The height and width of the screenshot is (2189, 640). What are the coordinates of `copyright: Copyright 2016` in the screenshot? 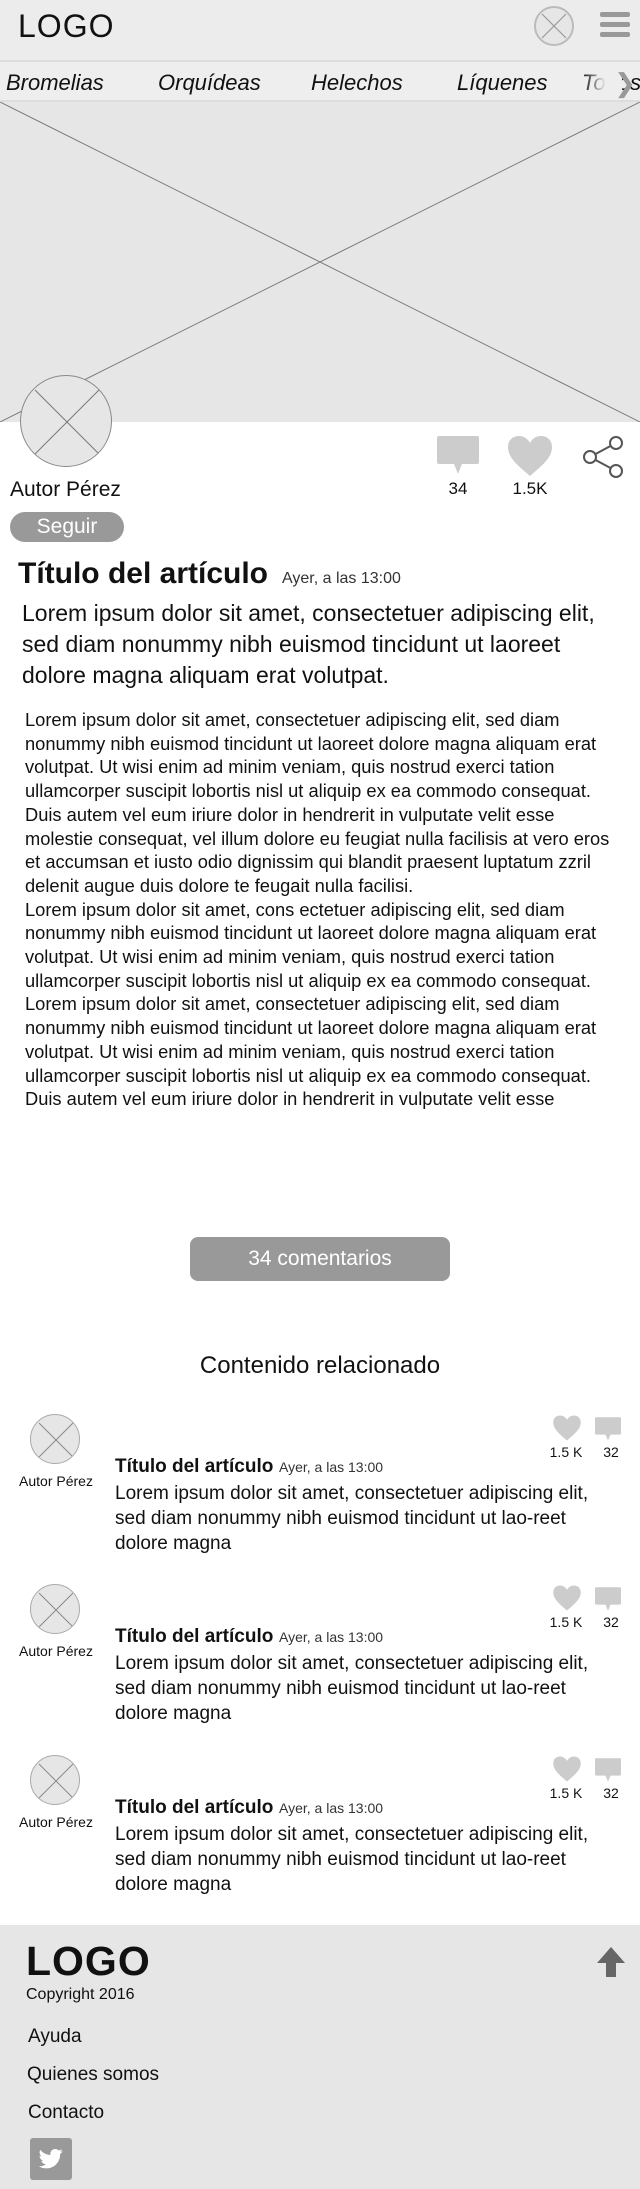 It's located at (80, 1994).